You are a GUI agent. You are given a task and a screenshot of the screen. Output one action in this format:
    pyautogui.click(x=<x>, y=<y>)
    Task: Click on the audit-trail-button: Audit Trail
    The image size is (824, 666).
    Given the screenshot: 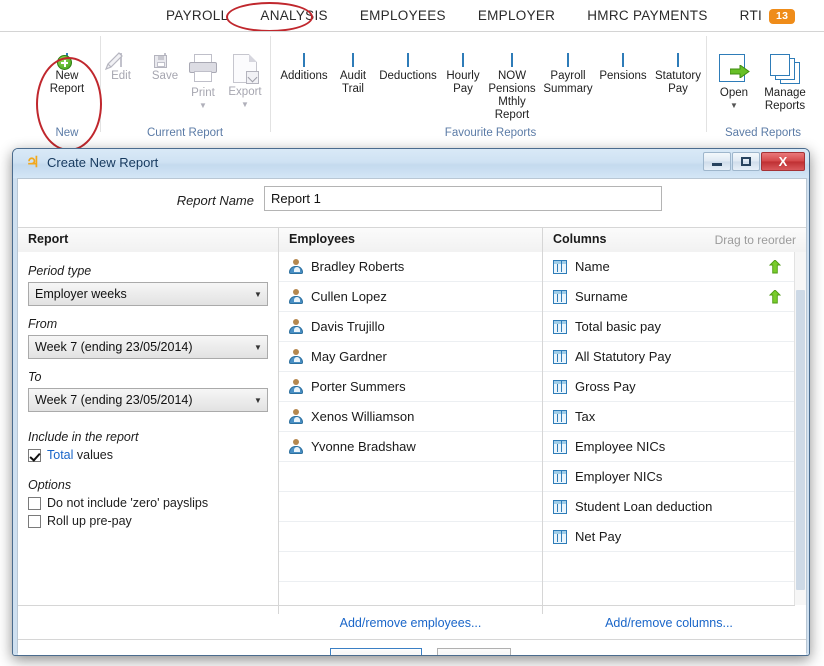 What is the action you would take?
    pyautogui.click(x=353, y=74)
    